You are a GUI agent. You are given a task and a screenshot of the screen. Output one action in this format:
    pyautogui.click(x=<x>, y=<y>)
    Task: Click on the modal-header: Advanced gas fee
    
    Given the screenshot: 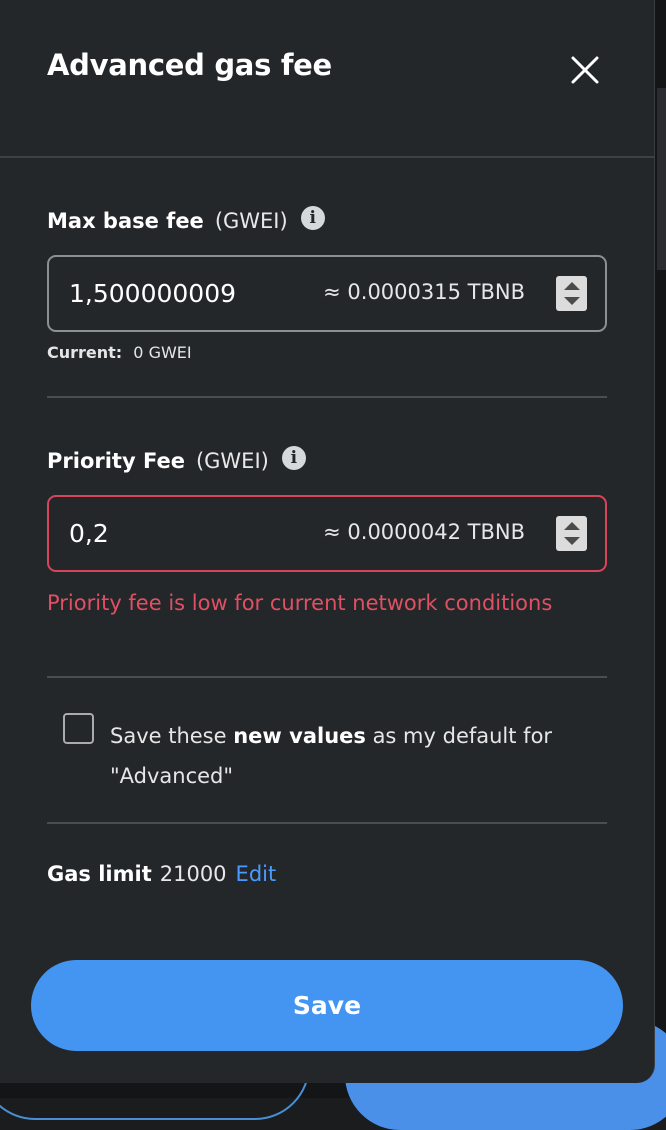 What is the action you would take?
    pyautogui.click(x=327, y=79)
    